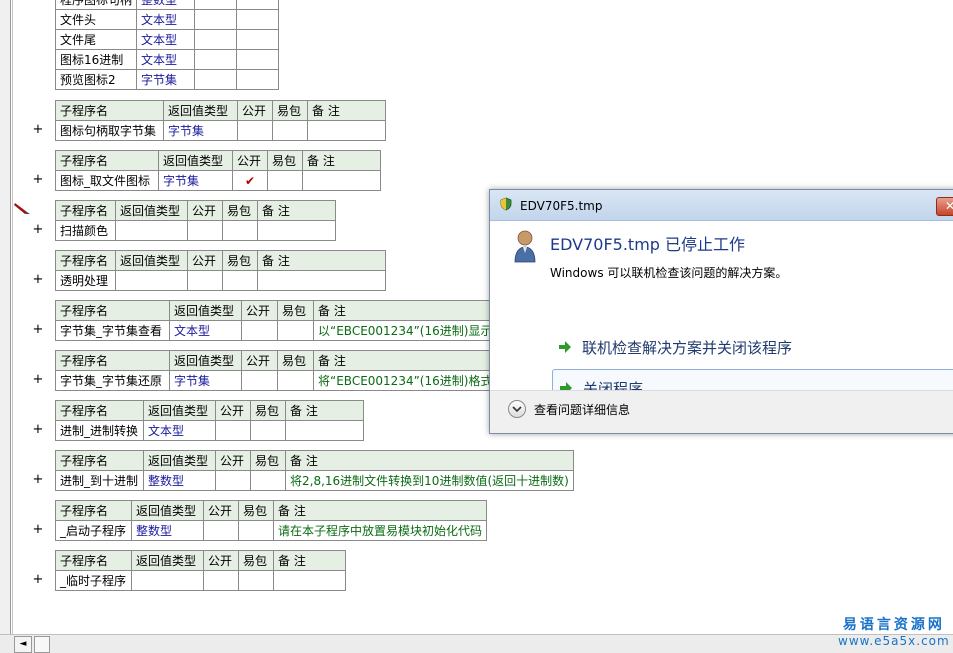 This screenshot has height=653, width=953. I want to click on sub-name: 字节集_字节集还原, so click(112, 380).